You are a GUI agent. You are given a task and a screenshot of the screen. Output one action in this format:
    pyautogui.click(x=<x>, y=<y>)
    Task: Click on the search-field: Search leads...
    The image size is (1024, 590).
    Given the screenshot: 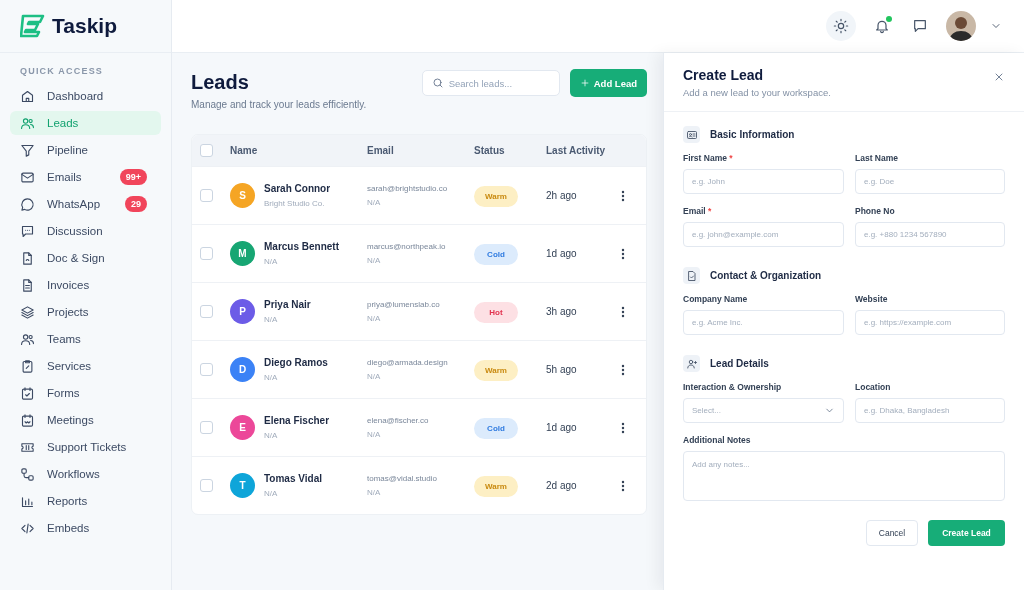 What is the action you would take?
    pyautogui.click(x=490, y=83)
    